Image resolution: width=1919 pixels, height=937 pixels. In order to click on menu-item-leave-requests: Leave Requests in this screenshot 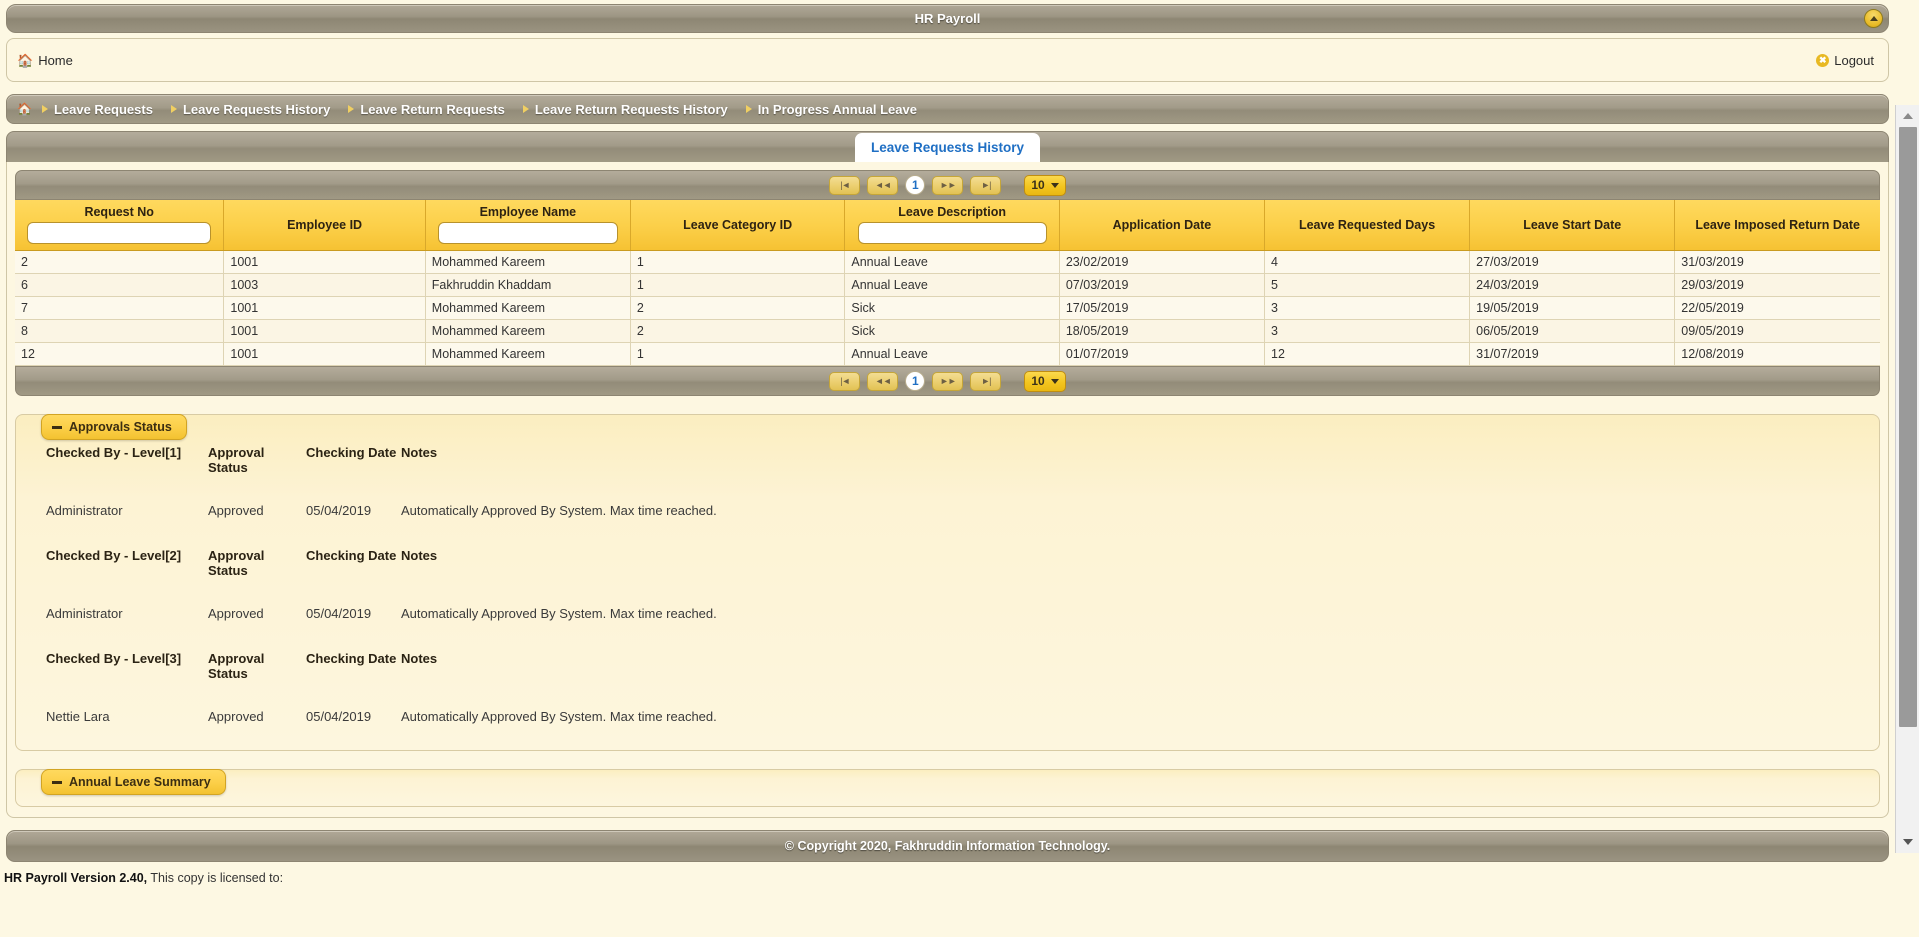, I will do `click(100, 109)`.